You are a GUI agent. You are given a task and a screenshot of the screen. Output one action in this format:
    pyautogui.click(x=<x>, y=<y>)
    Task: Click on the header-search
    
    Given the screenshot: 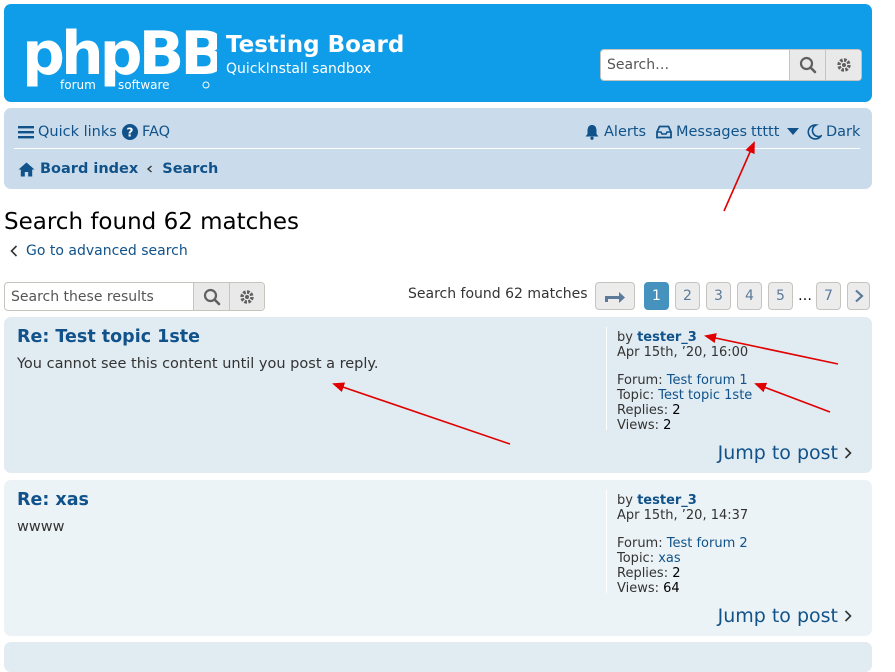 What is the action you would take?
    pyautogui.click(x=731, y=65)
    